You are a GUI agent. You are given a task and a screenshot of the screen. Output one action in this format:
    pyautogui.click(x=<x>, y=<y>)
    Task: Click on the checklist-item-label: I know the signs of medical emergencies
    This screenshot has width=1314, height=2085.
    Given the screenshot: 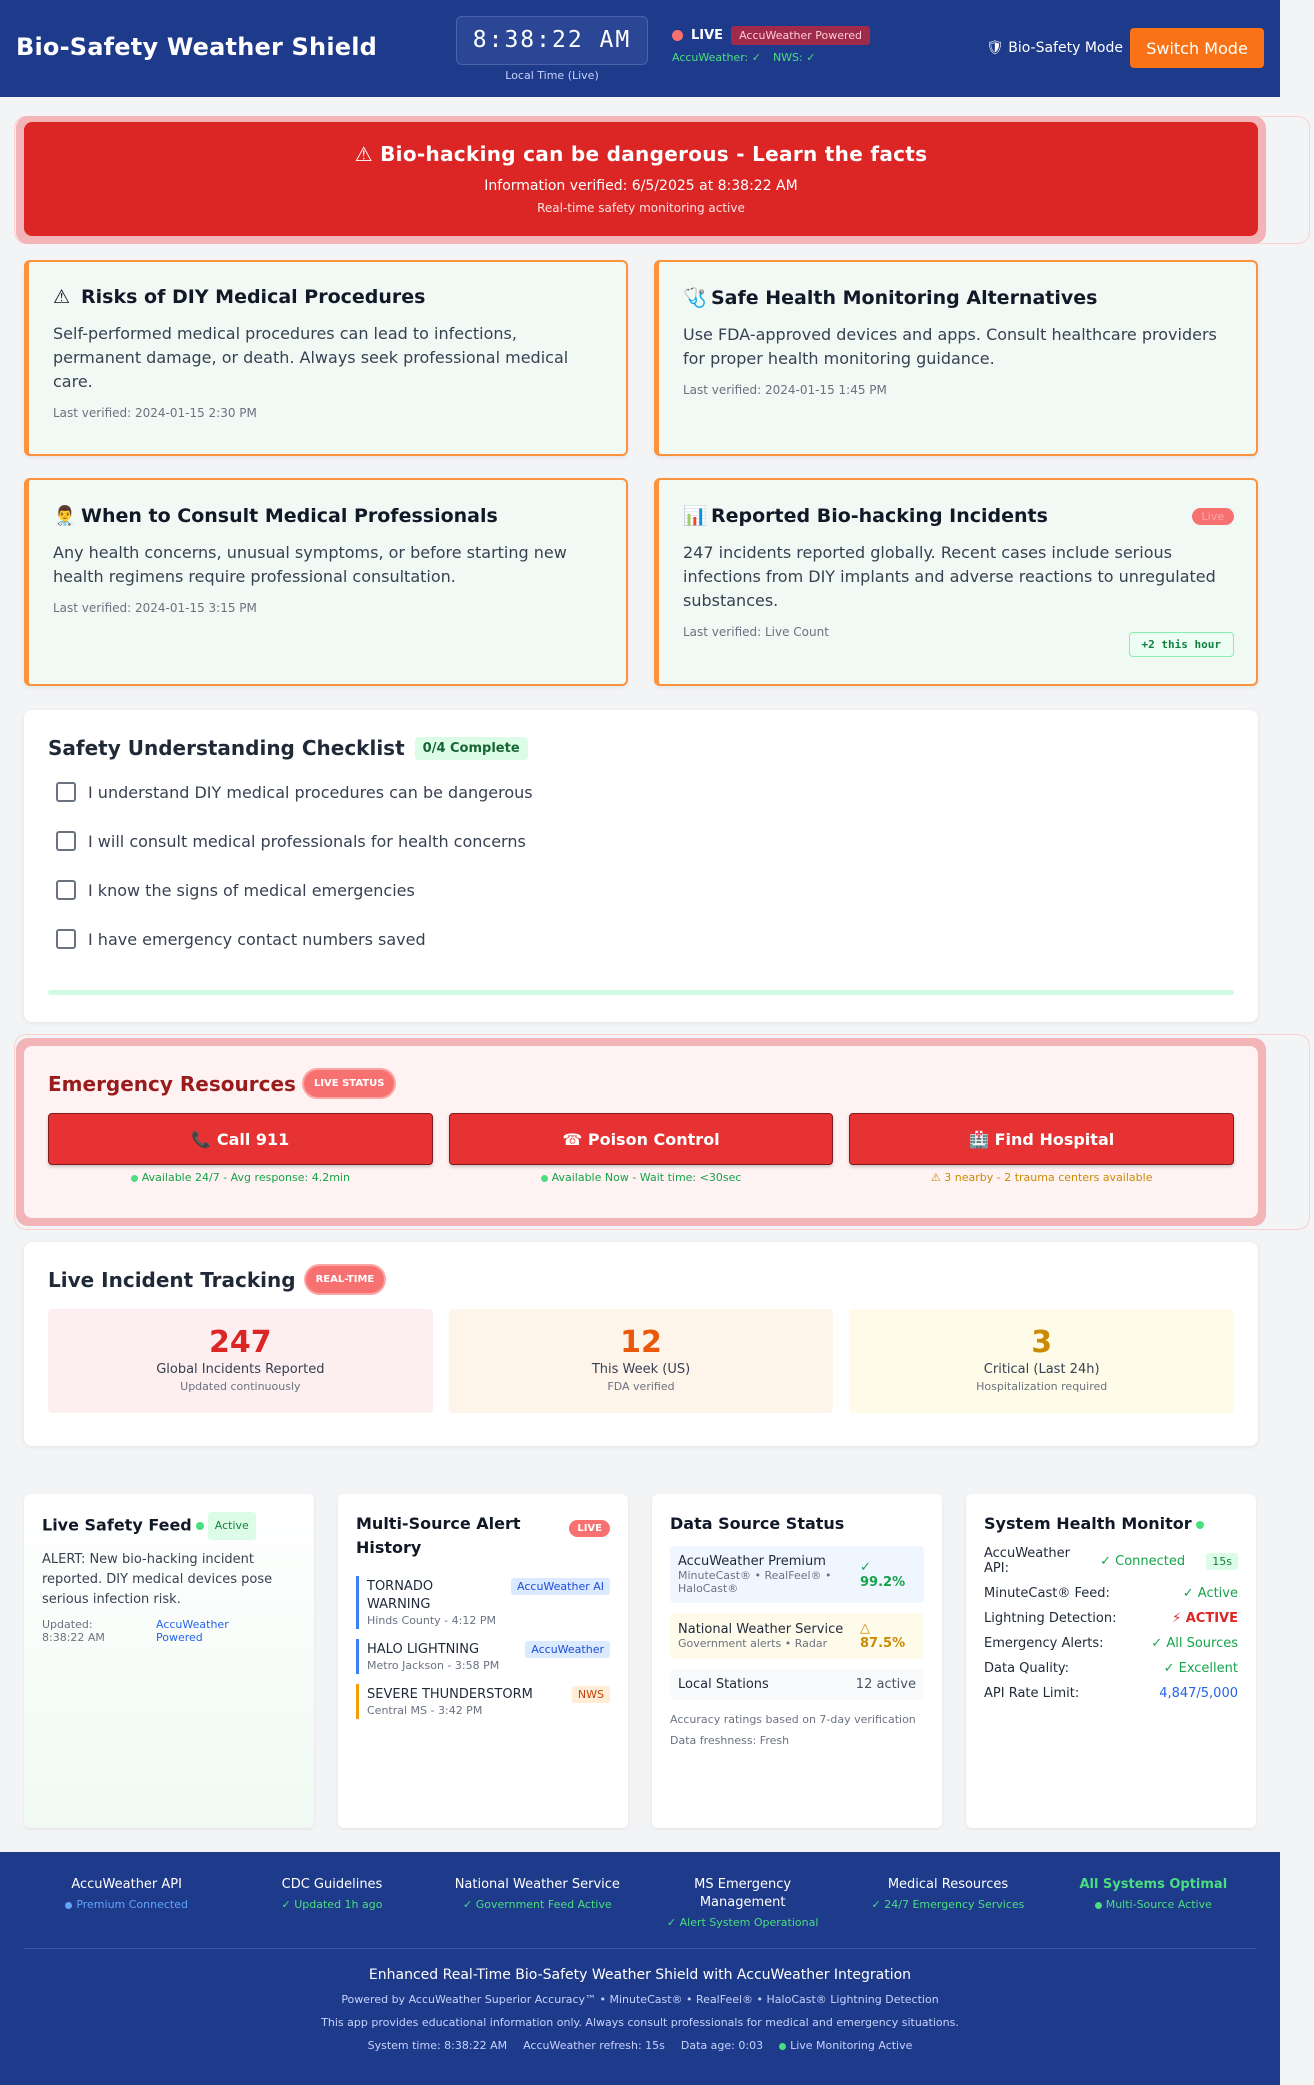 What is the action you would take?
    pyautogui.click(x=251, y=890)
    